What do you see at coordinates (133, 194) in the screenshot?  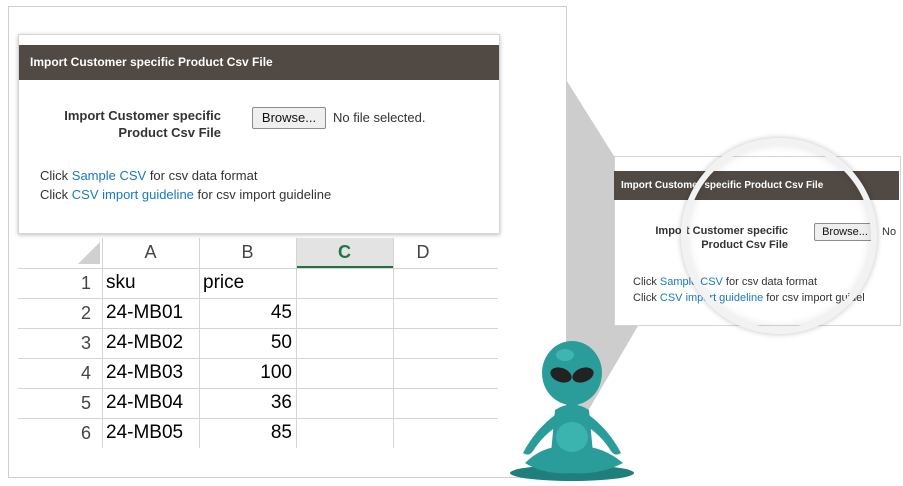 I see `csv-guideline-link: CSV import guideline` at bounding box center [133, 194].